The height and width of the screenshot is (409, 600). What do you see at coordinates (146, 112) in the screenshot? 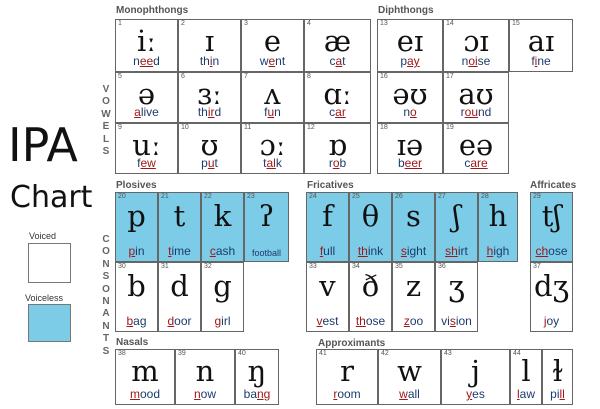
I see `example-word: alive` at bounding box center [146, 112].